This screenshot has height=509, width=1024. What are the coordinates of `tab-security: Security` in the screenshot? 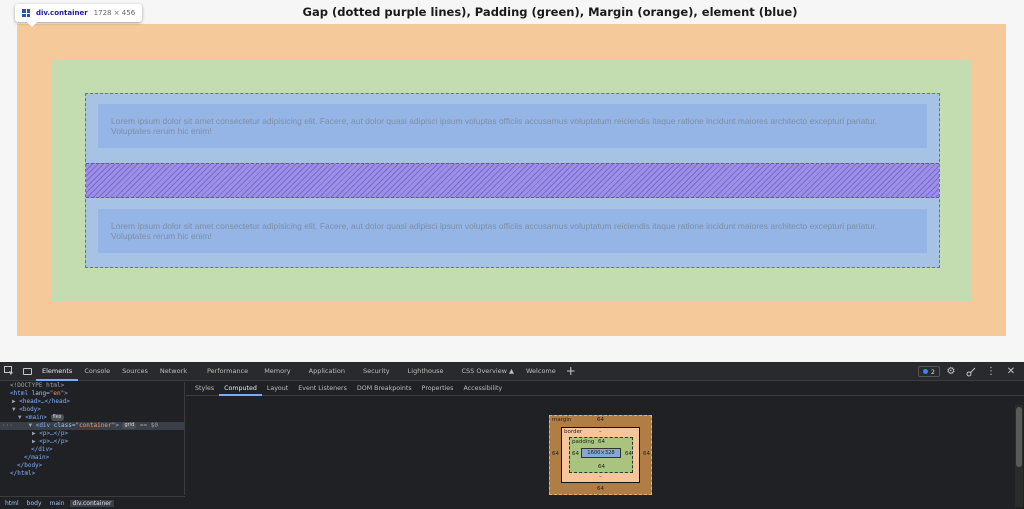 It's located at (376, 371).